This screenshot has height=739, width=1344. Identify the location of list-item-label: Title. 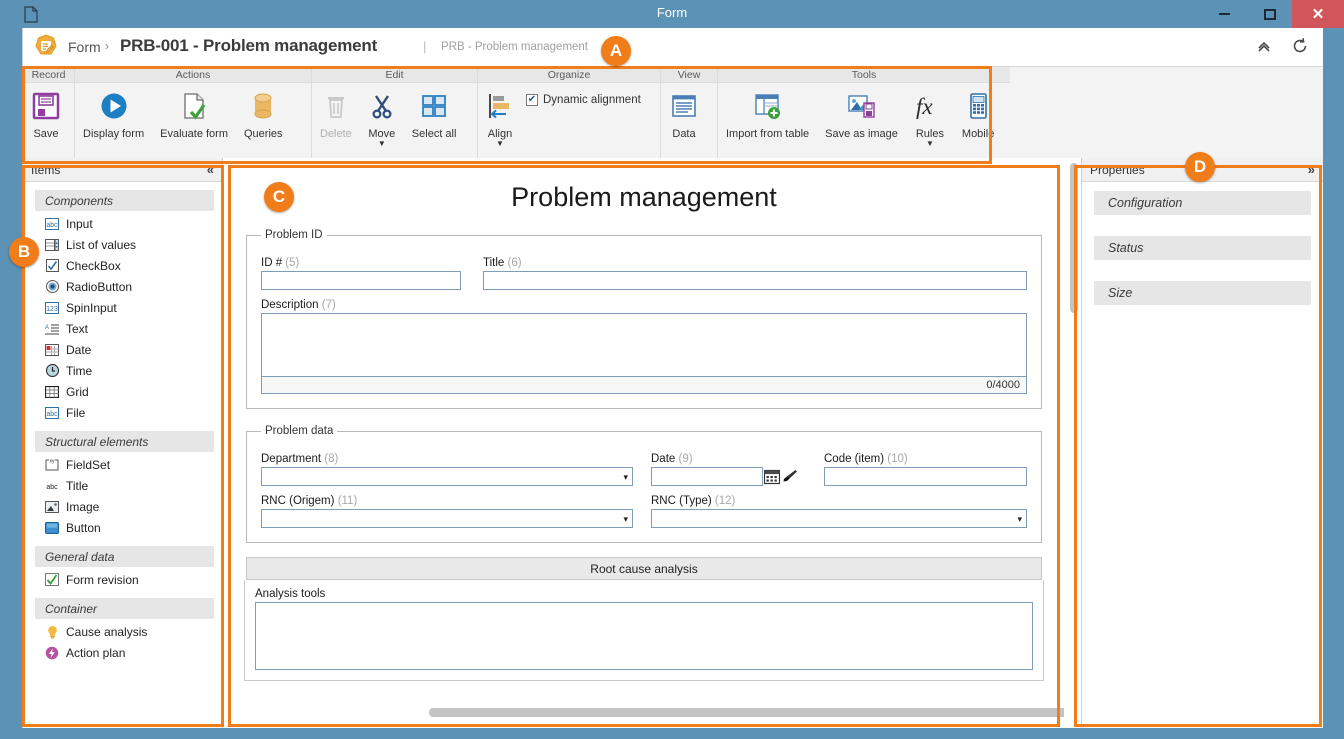
(77, 485).